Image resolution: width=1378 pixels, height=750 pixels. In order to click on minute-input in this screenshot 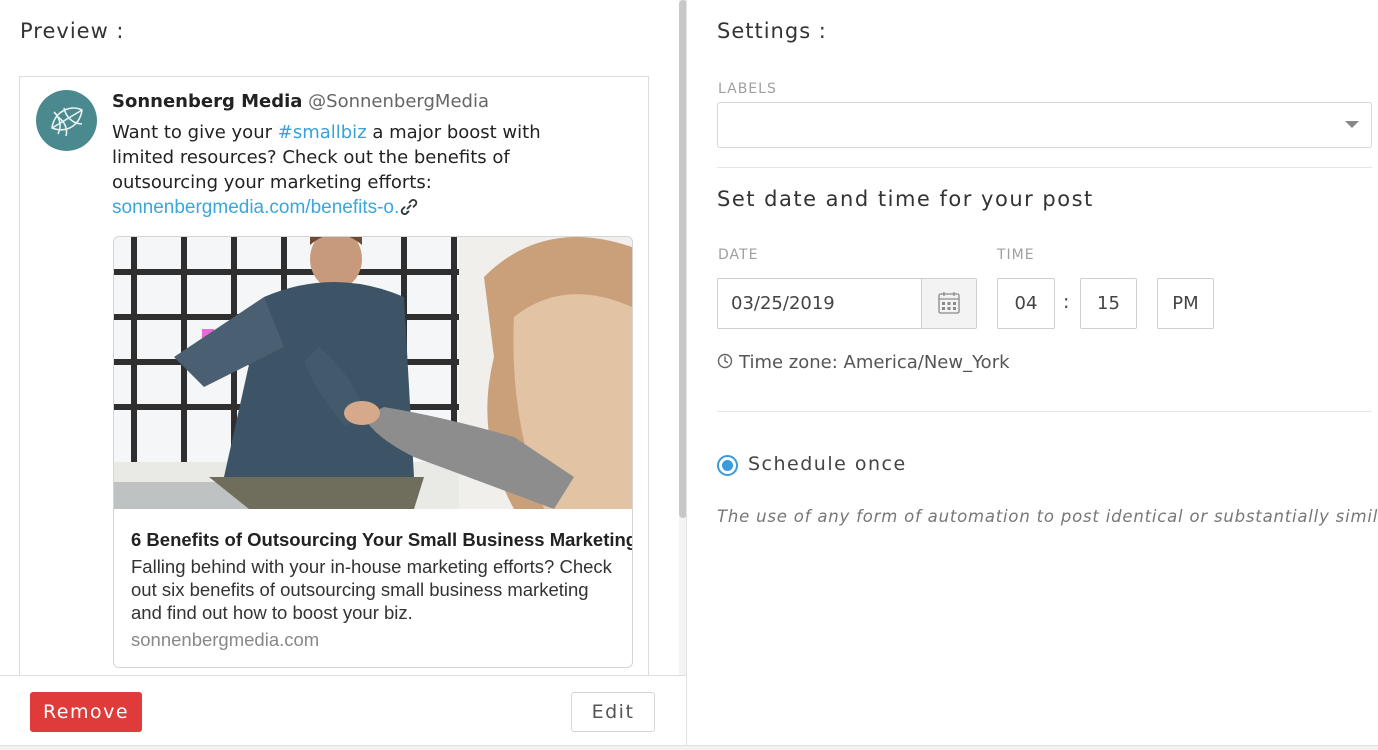, I will do `click(1108, 303)`.